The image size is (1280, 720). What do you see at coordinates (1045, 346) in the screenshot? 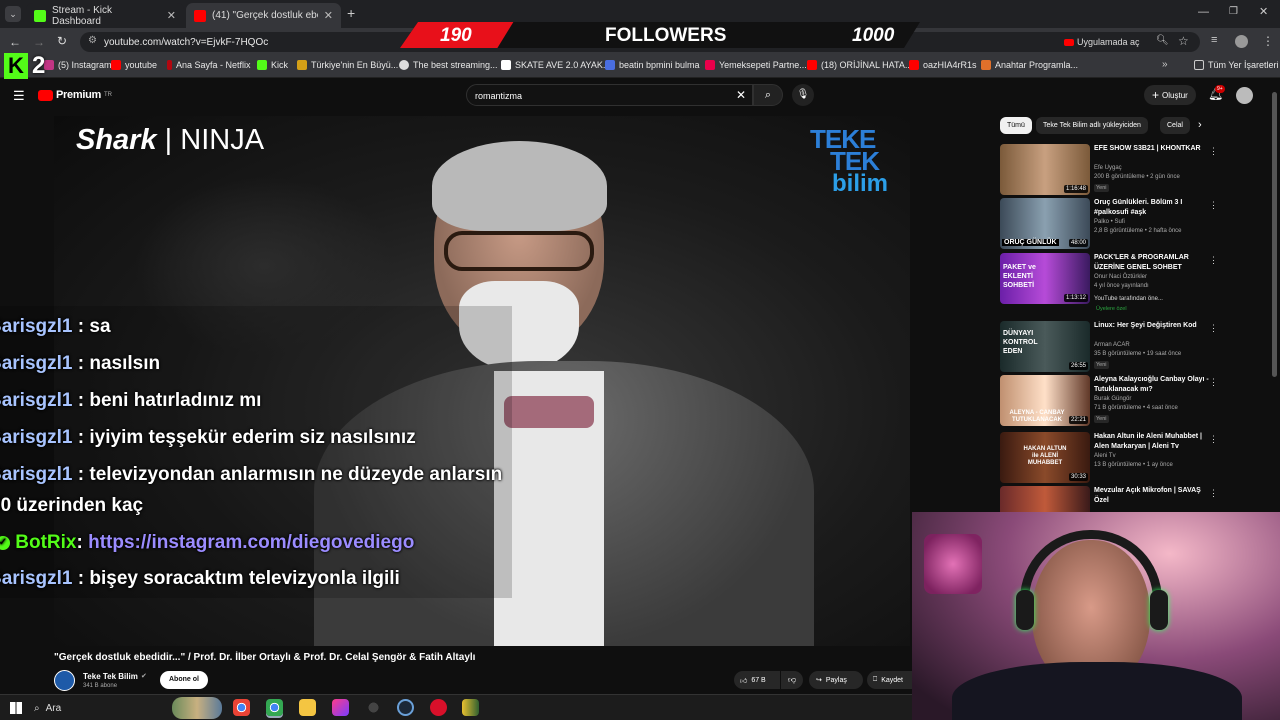
I see `video-thumbnail: DÜNYAYI KONTROL EDEN 26:55` at bounding box center [1045, 346].